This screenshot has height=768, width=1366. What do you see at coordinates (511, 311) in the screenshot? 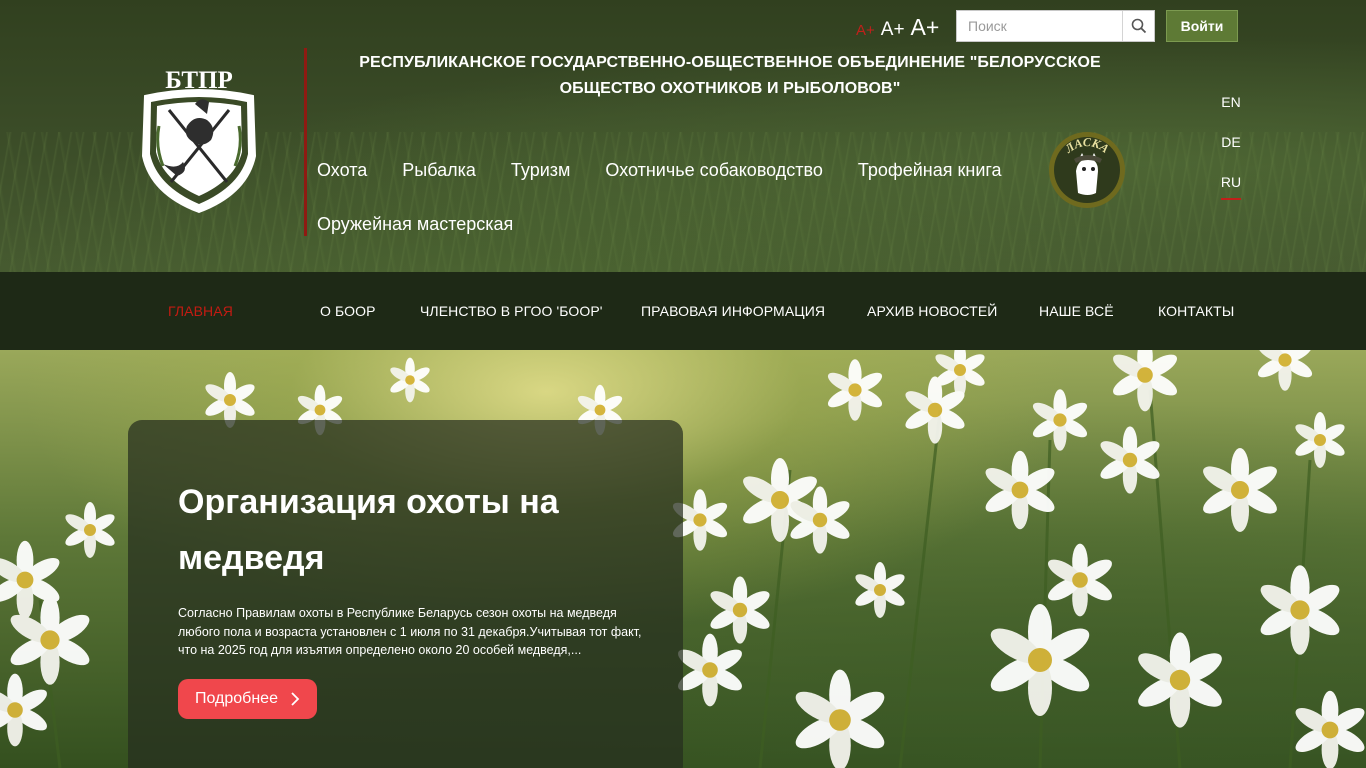
I see `nav-item-membership: ЧЛЕНСТВО В РГОО 'БООР'` at bounding box center [511, 311].